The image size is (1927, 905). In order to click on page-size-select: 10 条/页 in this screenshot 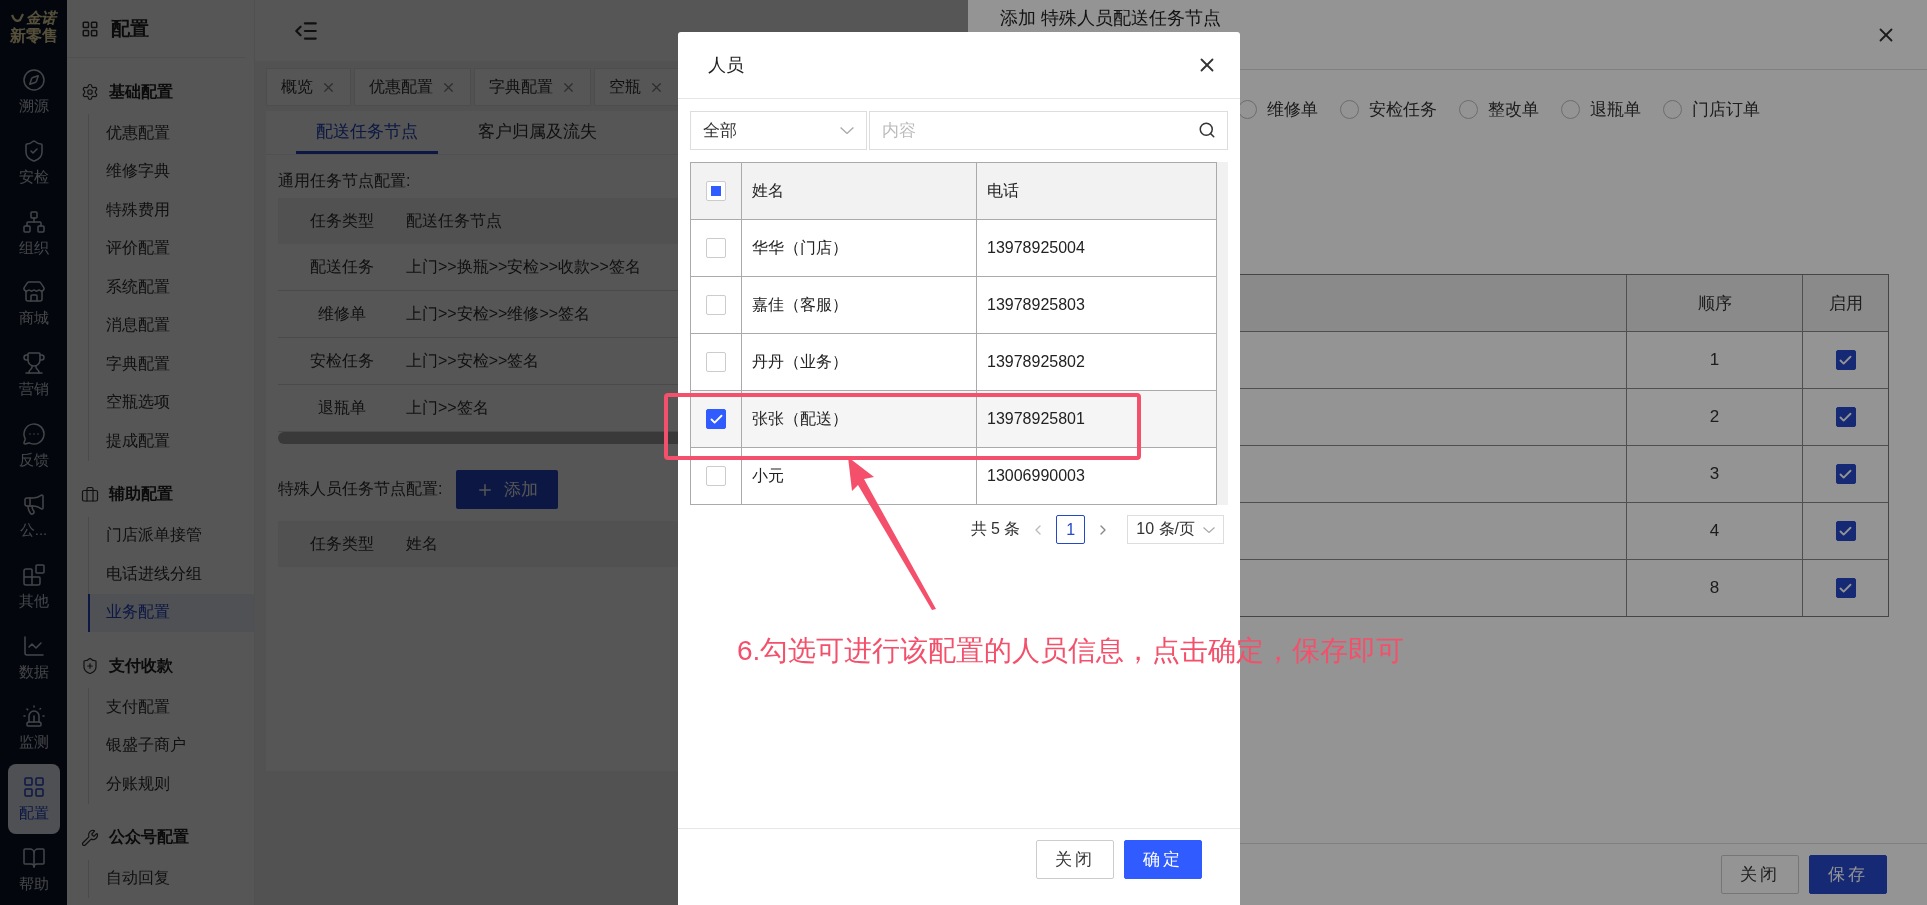, I will do `click(1175, 529)`.